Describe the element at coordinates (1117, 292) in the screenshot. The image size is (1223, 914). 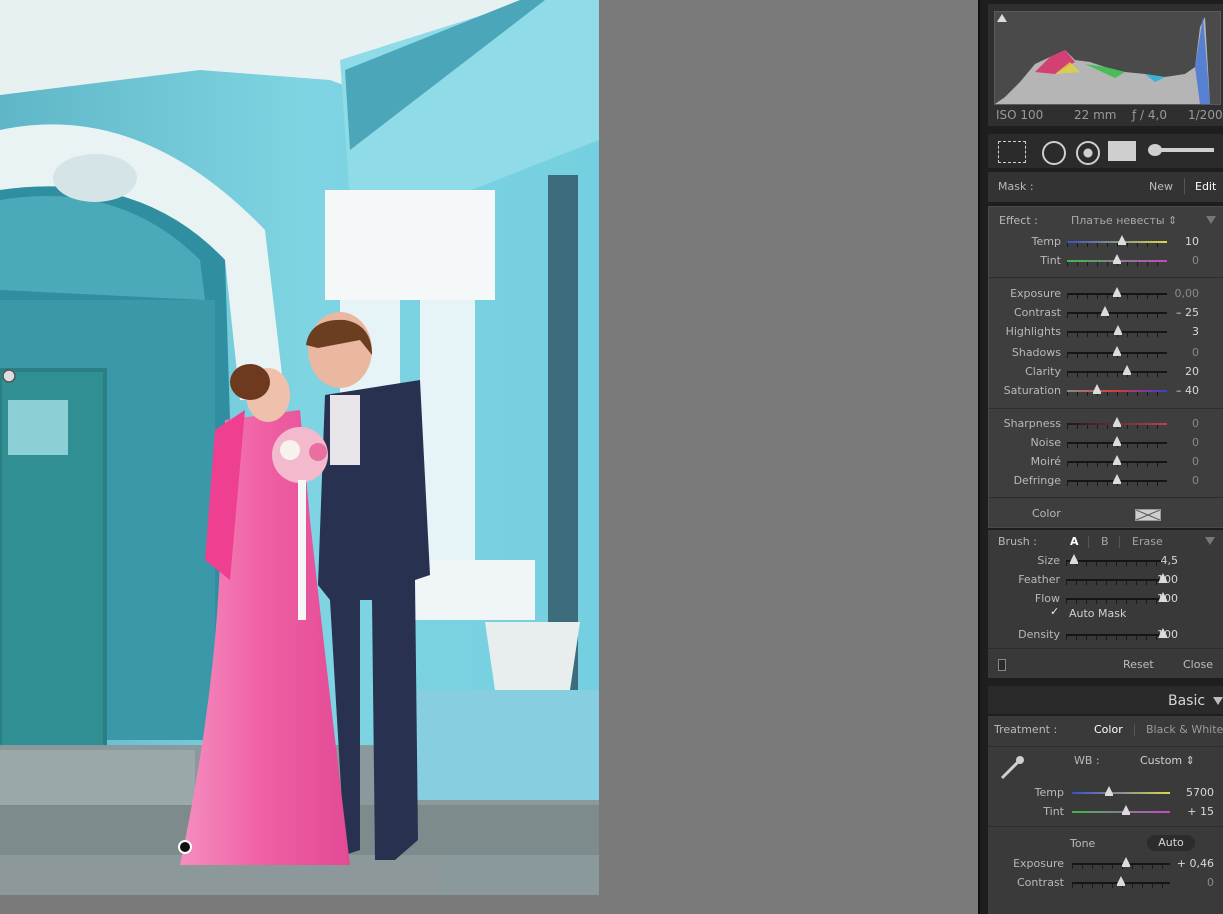
I see `effect-exposure-thumb` at that location.